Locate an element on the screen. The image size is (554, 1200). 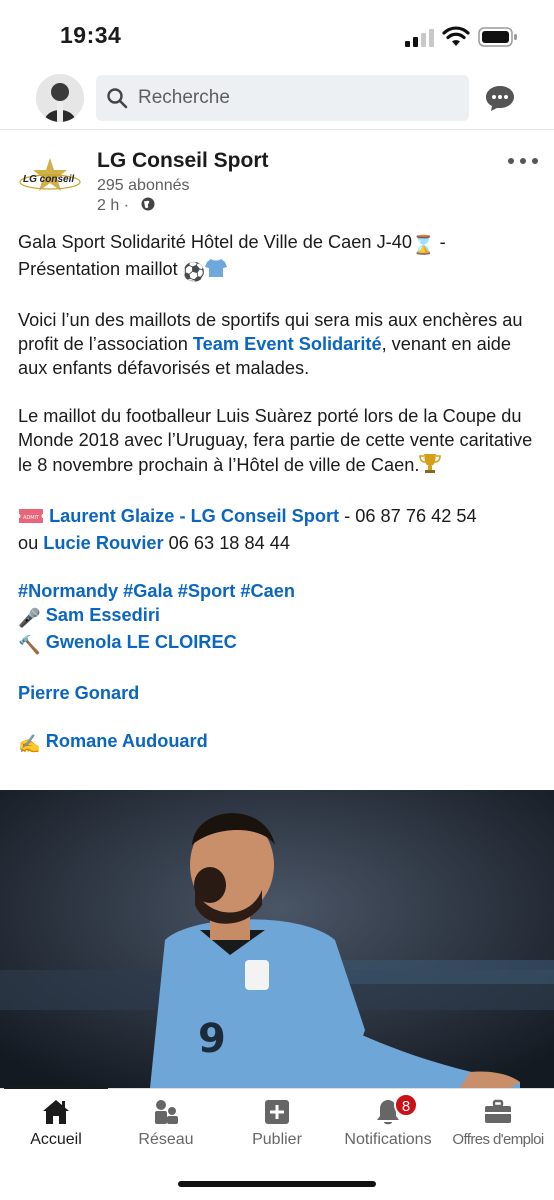
hammer-icon: 🔨 is located at coordinates (29, 645).